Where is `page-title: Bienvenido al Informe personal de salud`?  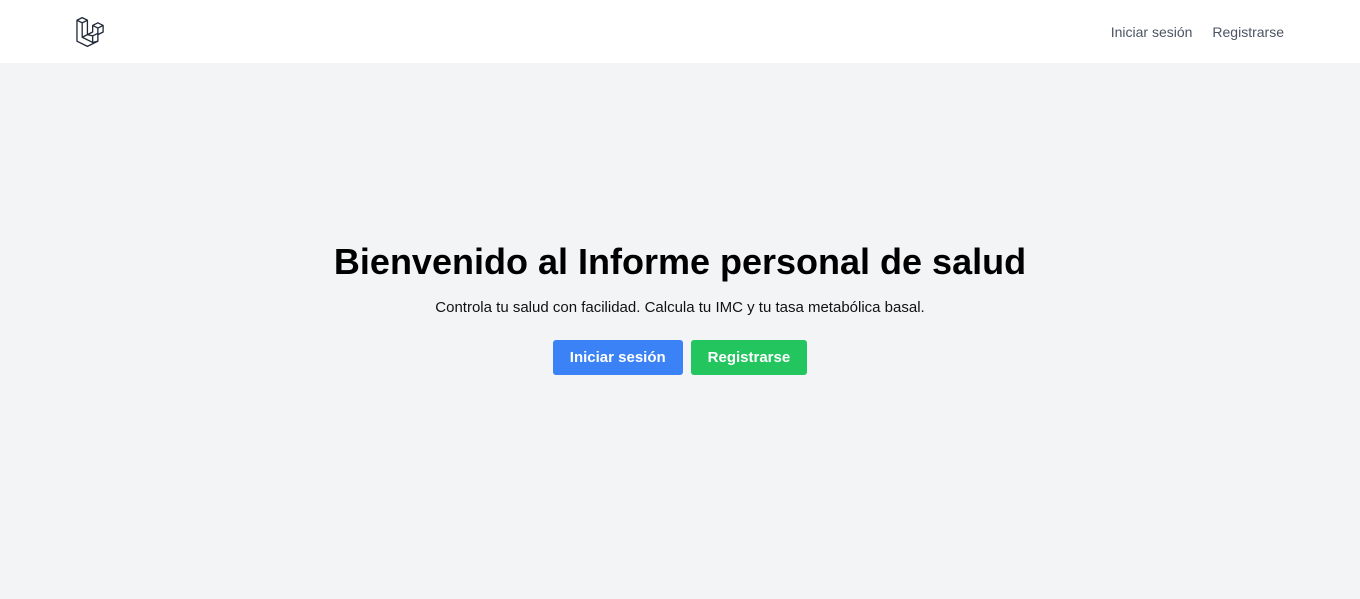 page-title: Bienvenido al Informe personal de salud is located at coordinates (680, 261).